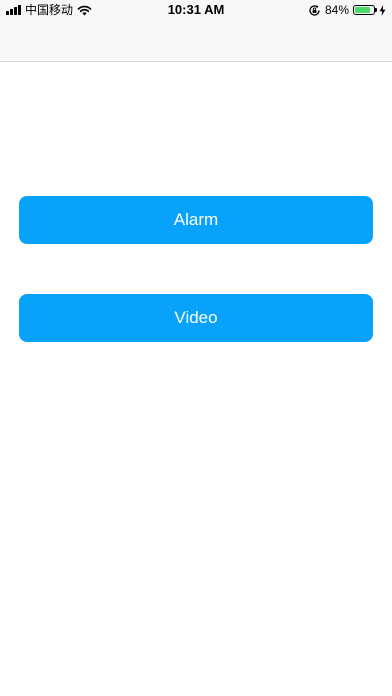  I want to click on status-bar: 中国移动 10:31 AM 84%, so click(196, 10).